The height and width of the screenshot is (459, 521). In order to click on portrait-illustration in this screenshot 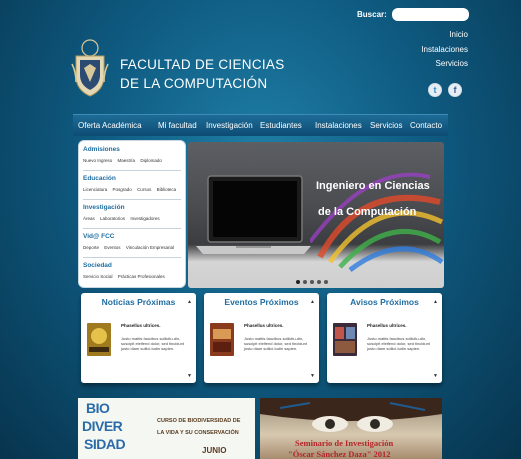, I will do `click(351, 415)`.